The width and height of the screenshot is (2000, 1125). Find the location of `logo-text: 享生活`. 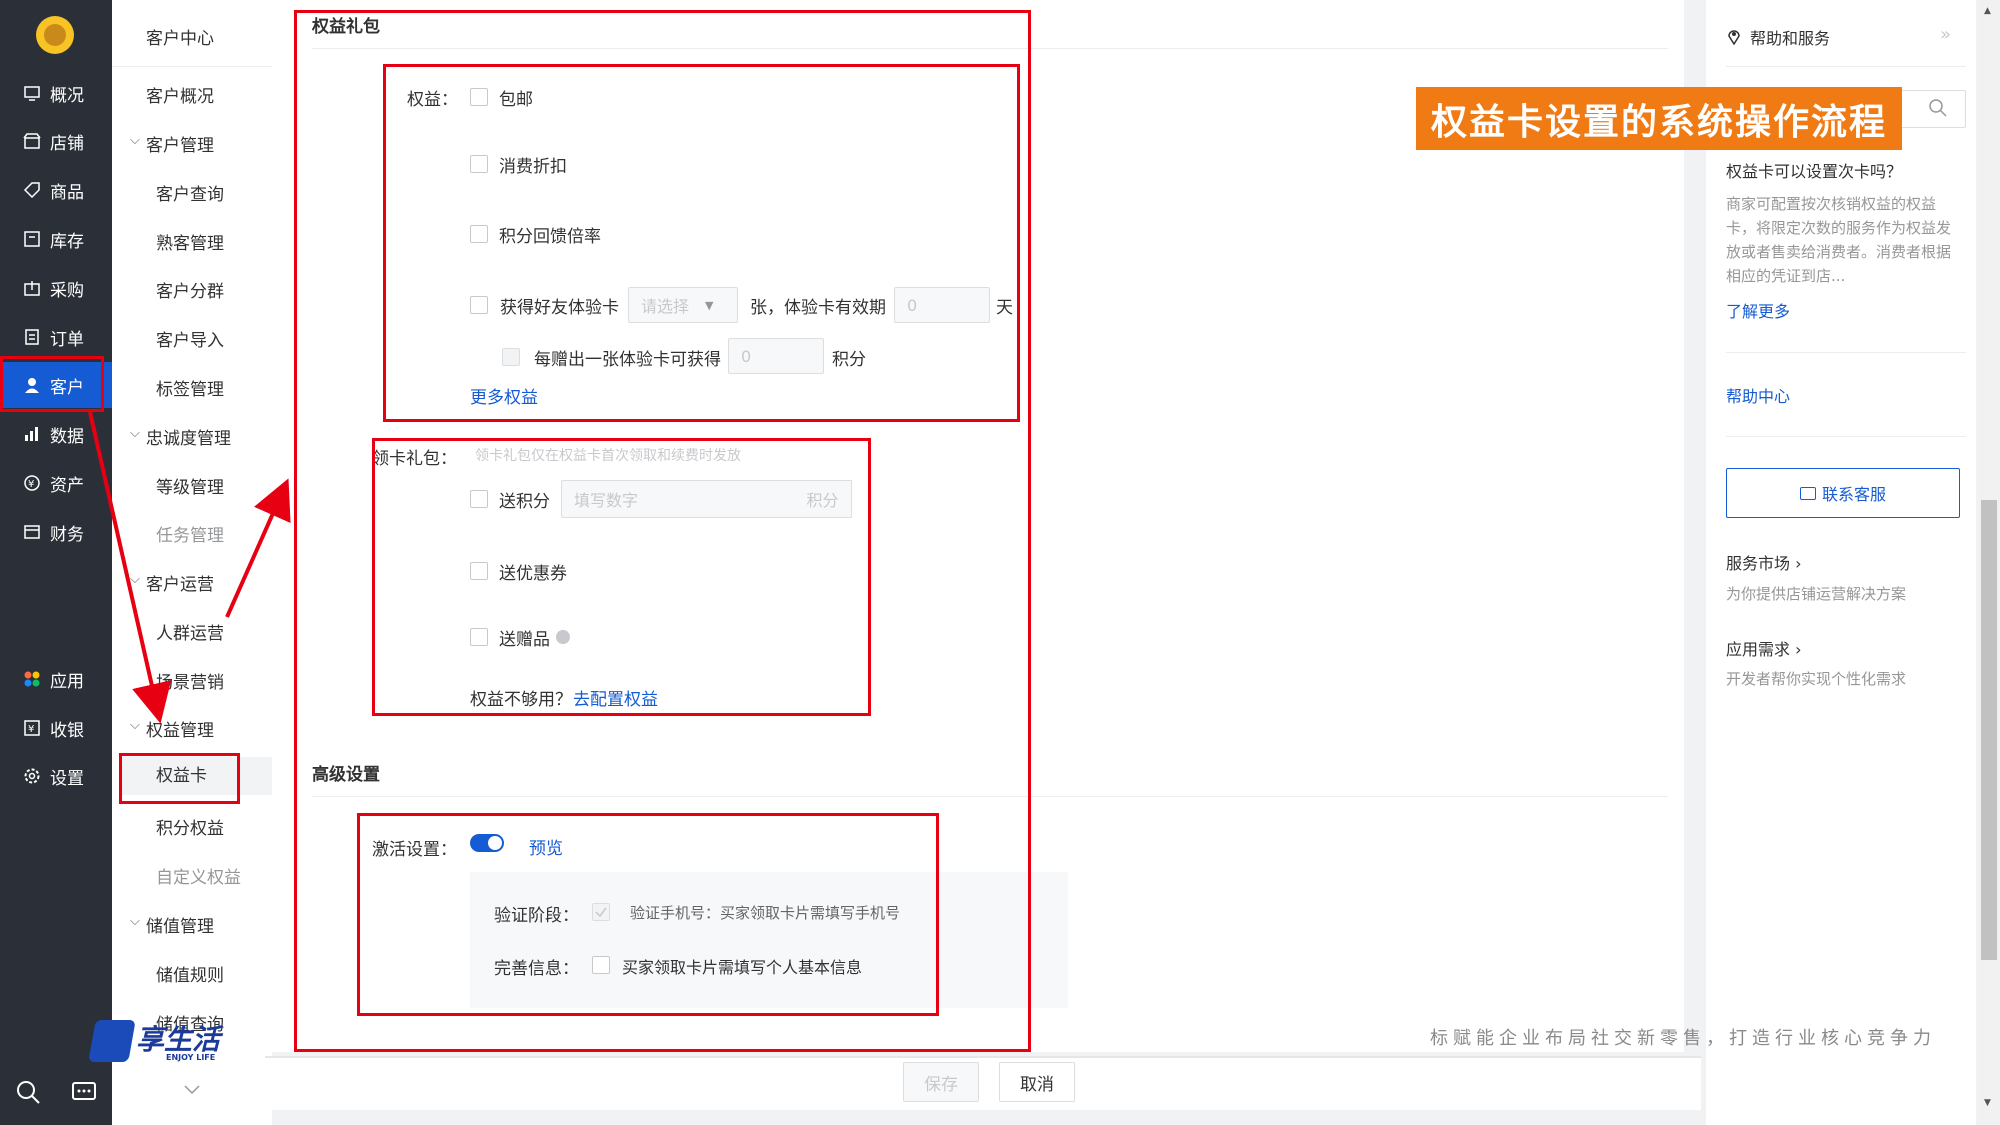

logo-text: 享生活 is located at coordinates (178, 1039).